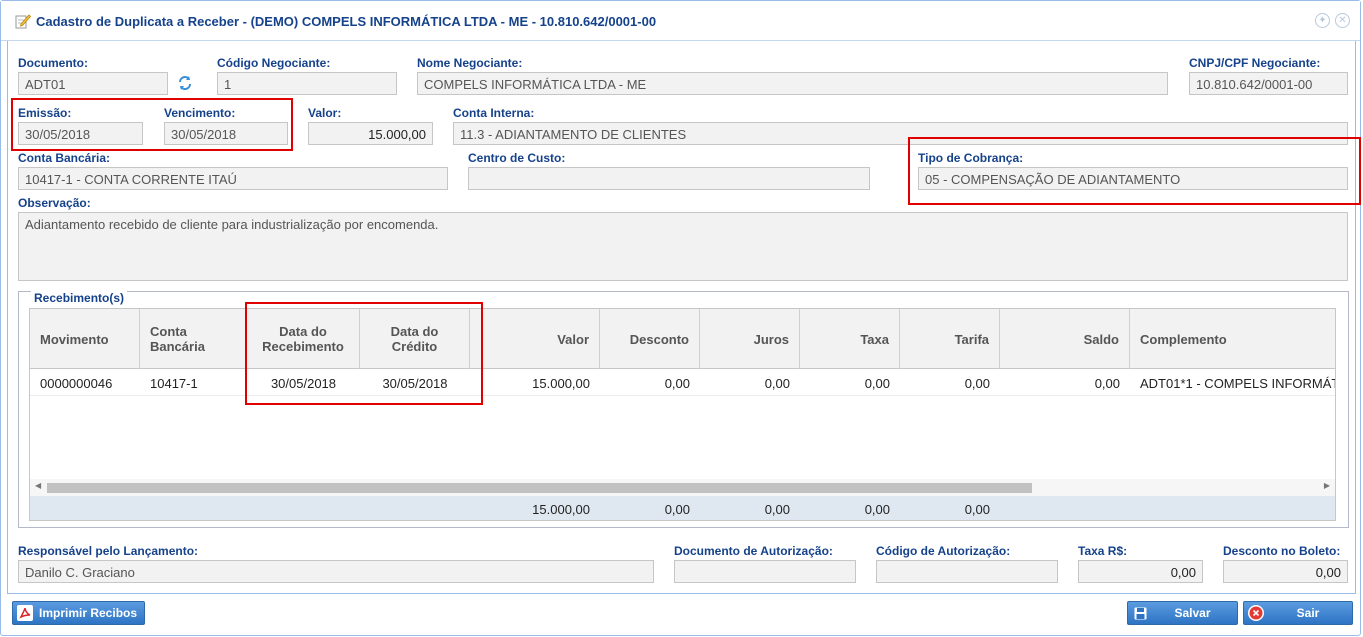 Image resolution: width=1363 pixels, height=637 pixels. Describe the element at coordinates (494, 113) in the screenshot. I see `conta-interna-label: Conta Interna:` at that location.